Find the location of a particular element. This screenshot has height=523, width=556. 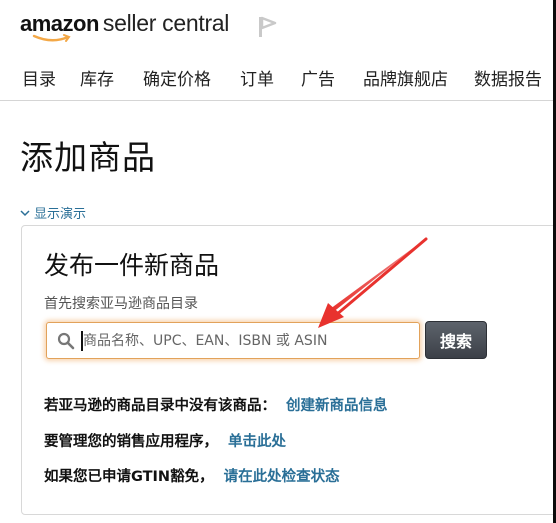

manage-apps-text: 要管理您的销售应用程序， is located at coordinates (131, 442).